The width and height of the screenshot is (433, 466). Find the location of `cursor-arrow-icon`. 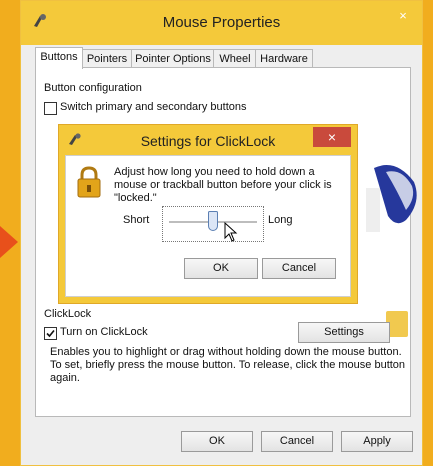

cursor-arrow-icon is located at coordinates (231, 232).